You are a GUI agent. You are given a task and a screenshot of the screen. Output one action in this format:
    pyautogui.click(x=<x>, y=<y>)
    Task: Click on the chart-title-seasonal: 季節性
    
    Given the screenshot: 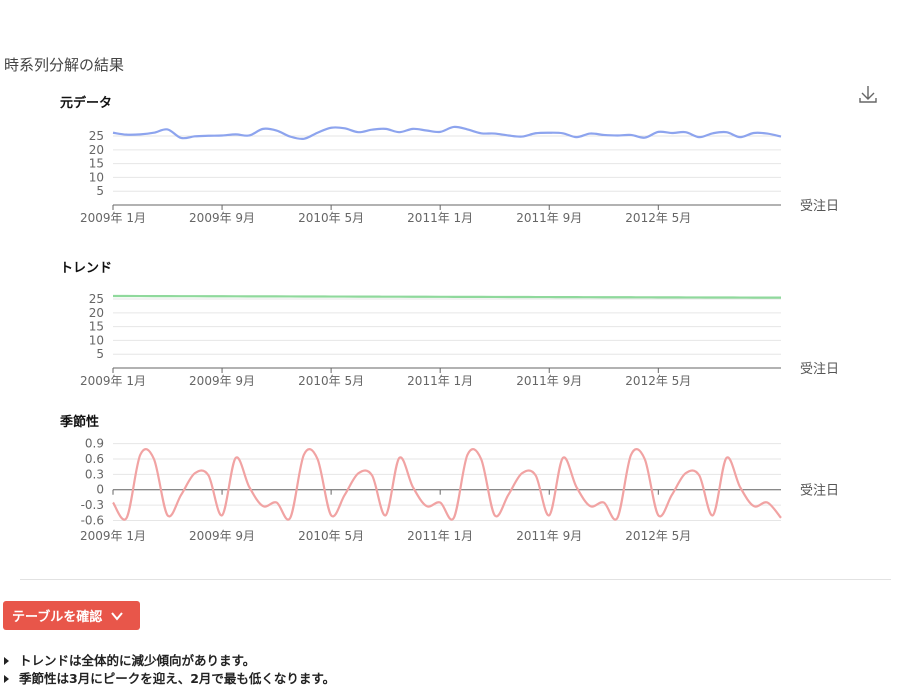 What is the action you would take?
    pyautogui.click(x=79, y=422)
    